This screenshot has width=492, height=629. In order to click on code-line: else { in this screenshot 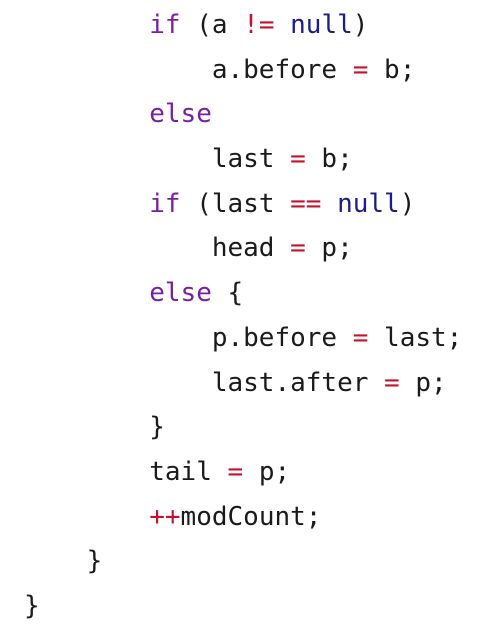, I will do `click(243, 293)`.